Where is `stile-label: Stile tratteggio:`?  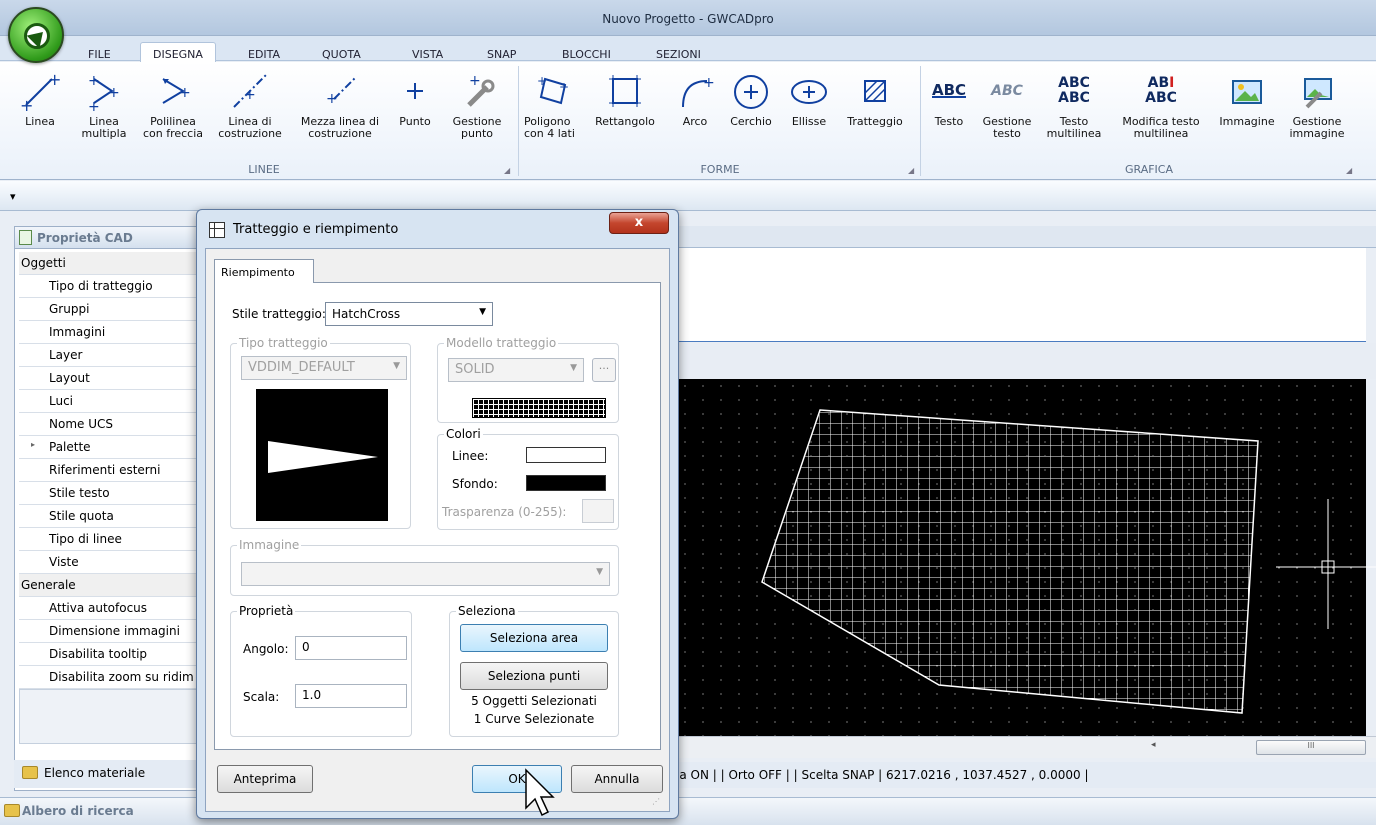
stile-label: Stile tratteggio: is located at coordinates (279, 314).